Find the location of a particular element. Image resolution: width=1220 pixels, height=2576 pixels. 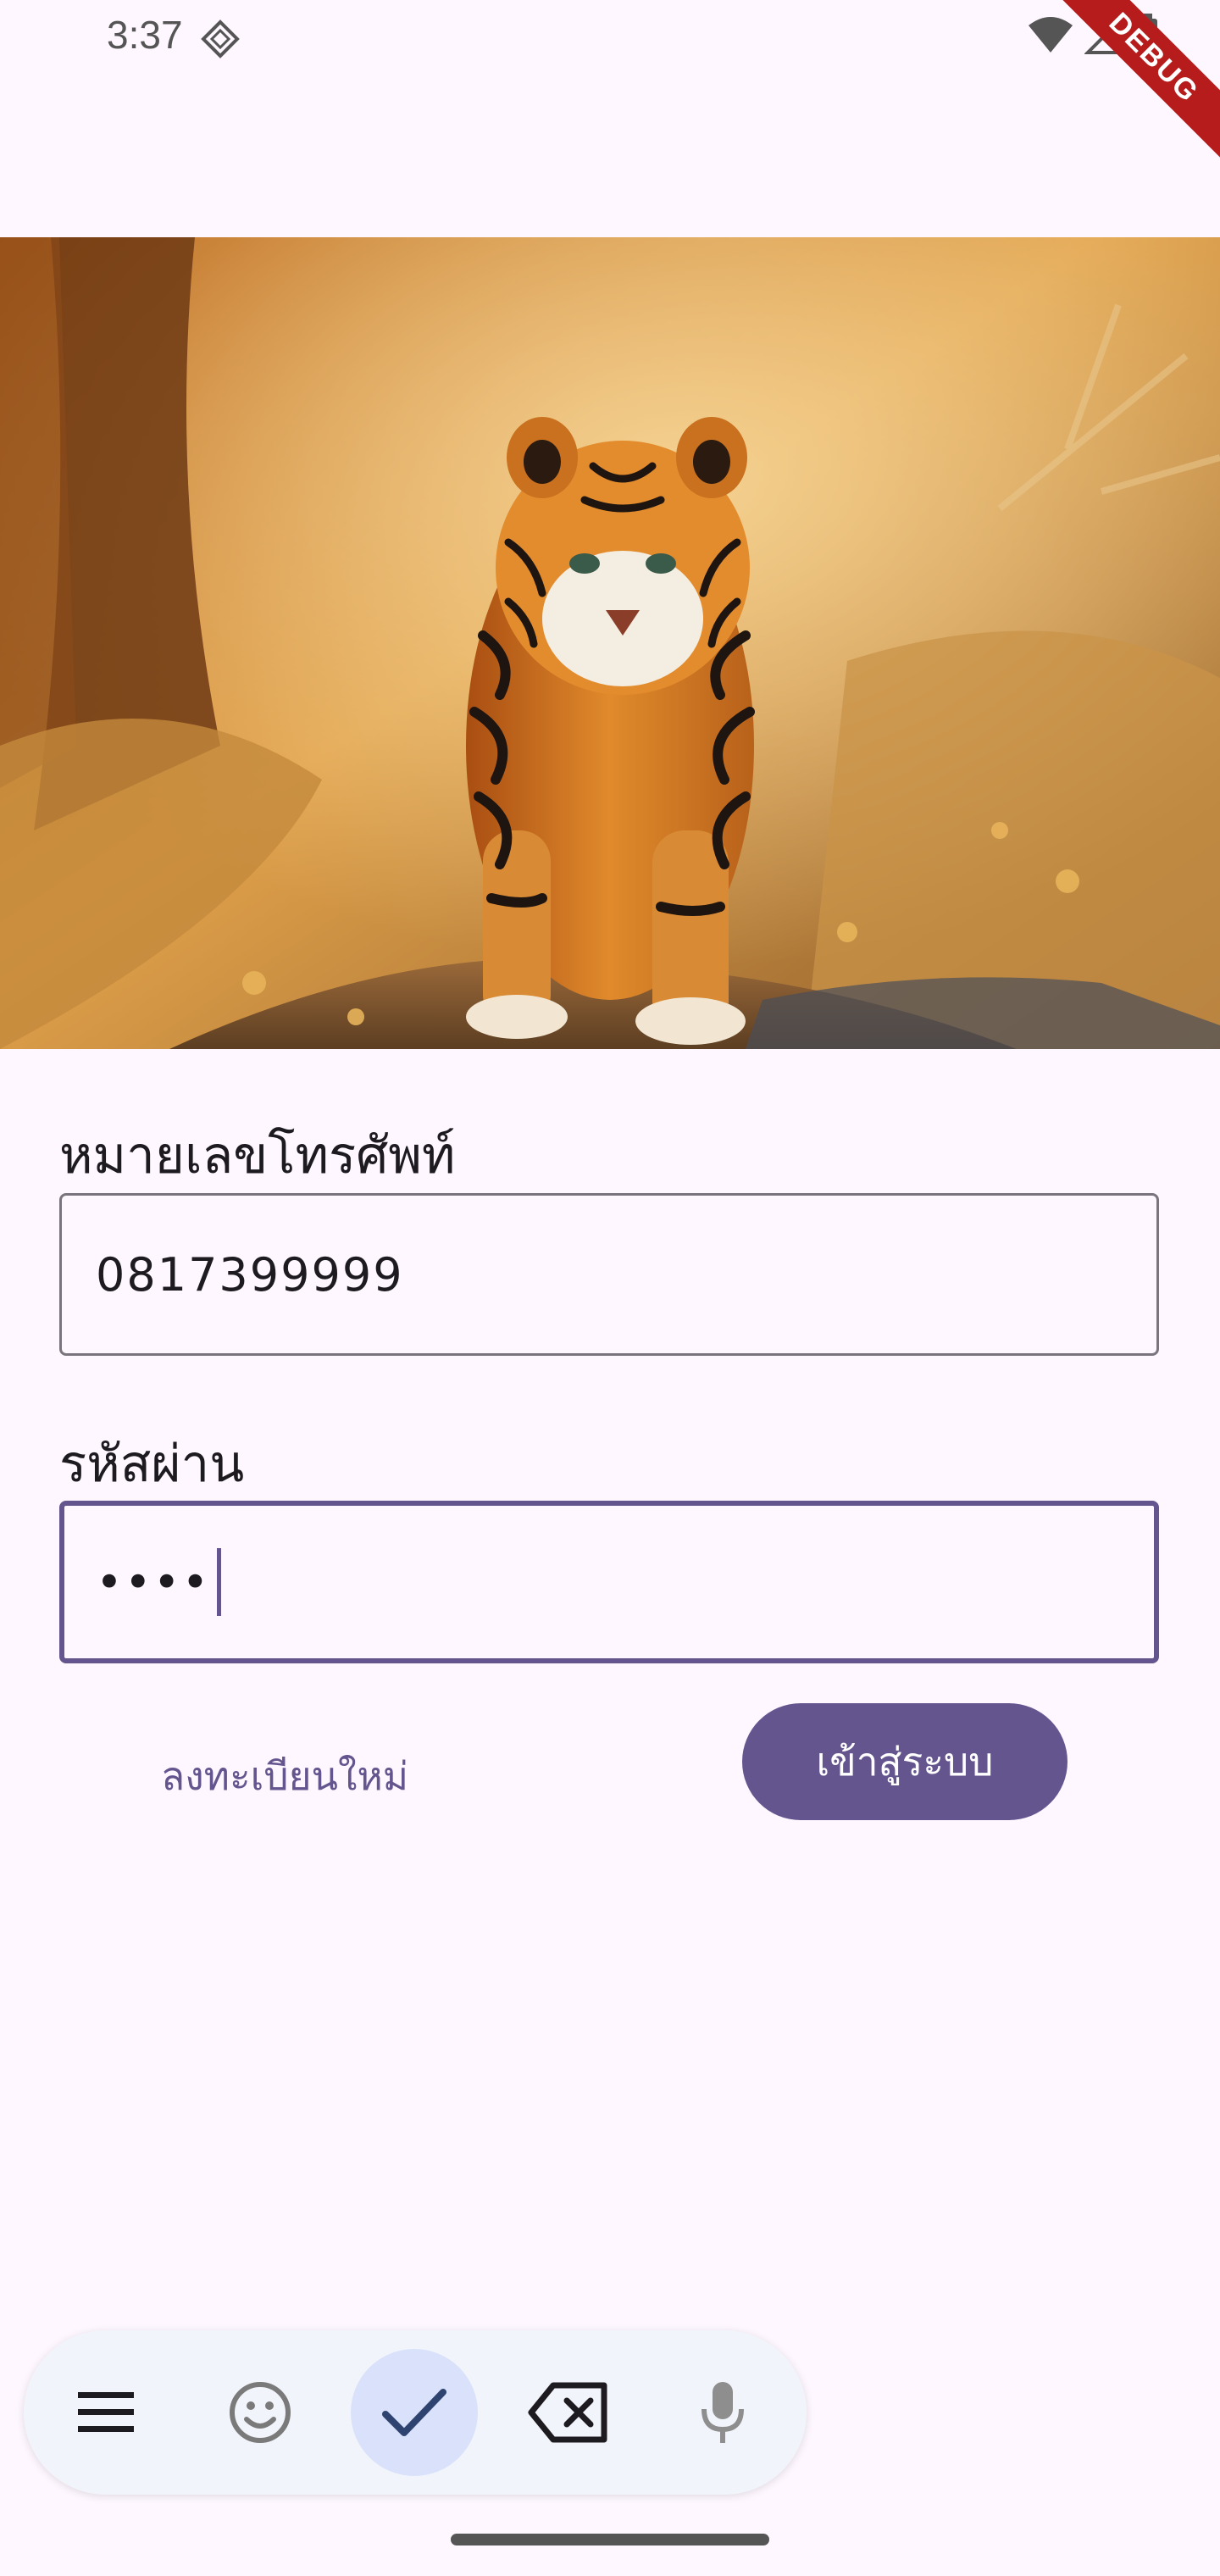

login-button: เข้าสู่ระบบ is located at coordinates (905, 1761).